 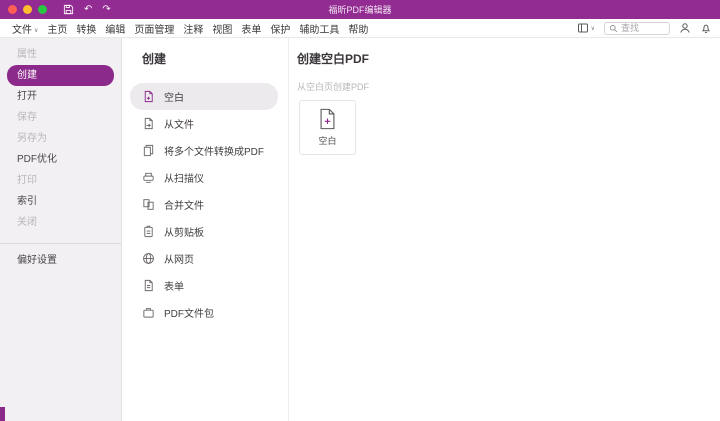 I want to click on minimize-button, so click(x=27, y=9).